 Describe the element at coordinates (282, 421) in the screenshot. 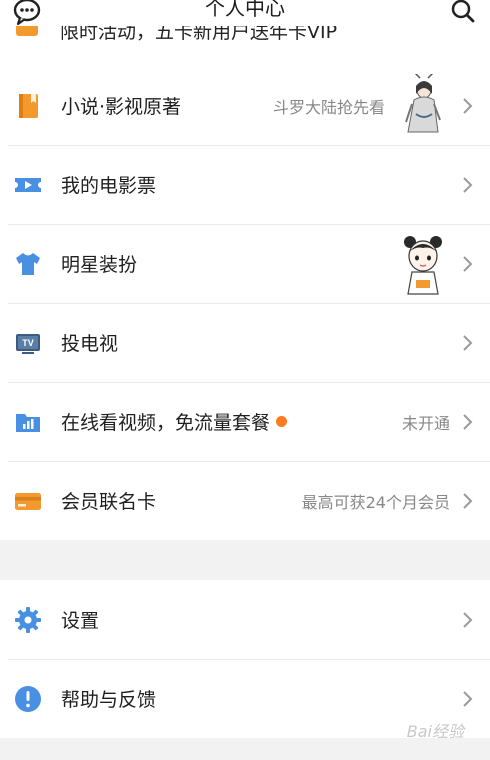

I see `notification-dot` at that location.